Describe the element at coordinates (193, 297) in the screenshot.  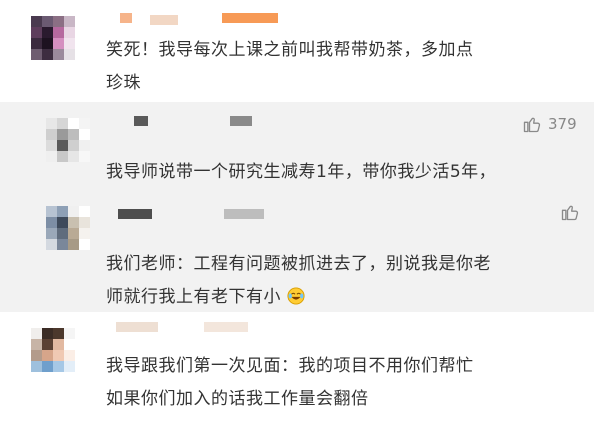
I see `comment-line-text: 师就行我上有老下有小` at that location.